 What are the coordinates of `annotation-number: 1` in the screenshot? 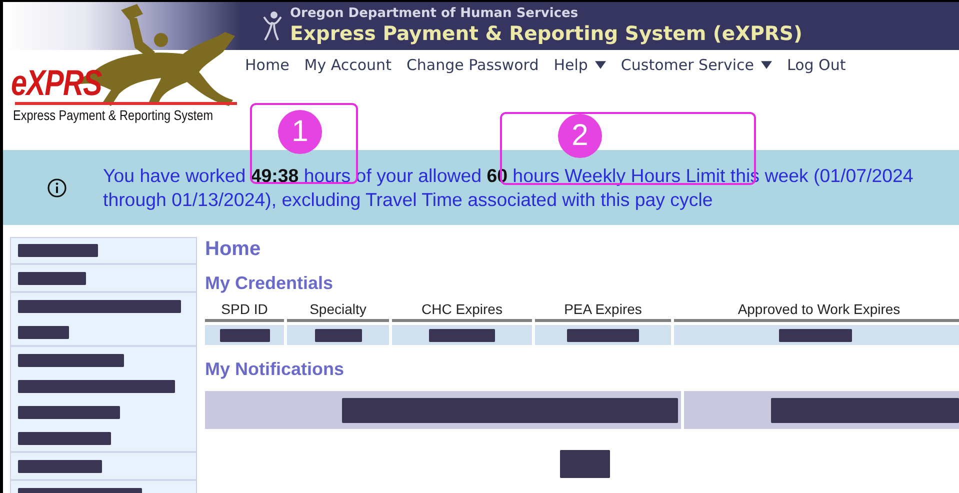 It's located at (300, 132).